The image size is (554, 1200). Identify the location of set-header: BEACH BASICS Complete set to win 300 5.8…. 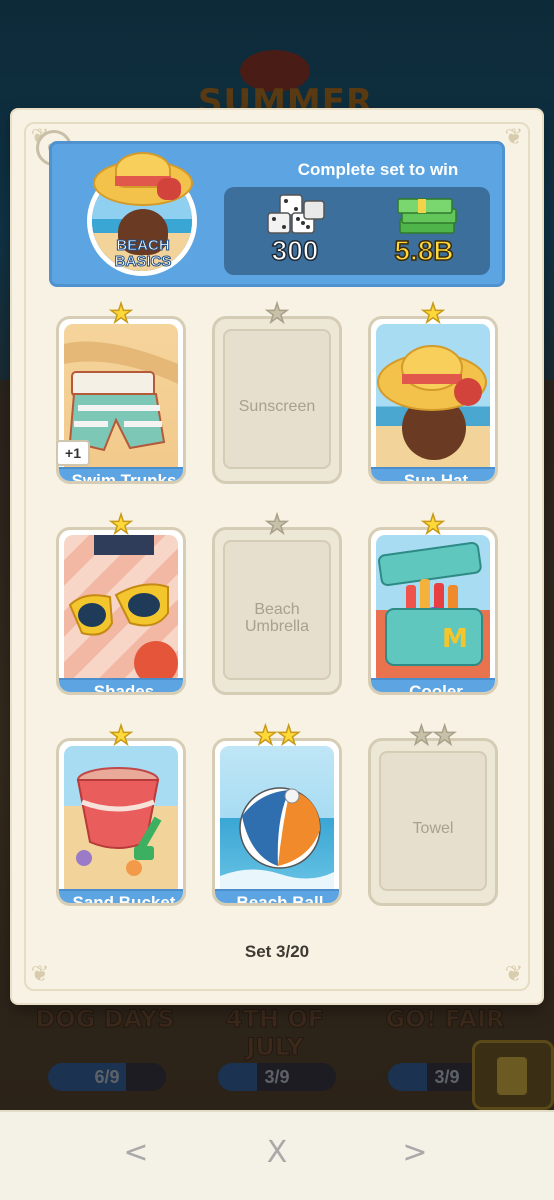
(277, 214).